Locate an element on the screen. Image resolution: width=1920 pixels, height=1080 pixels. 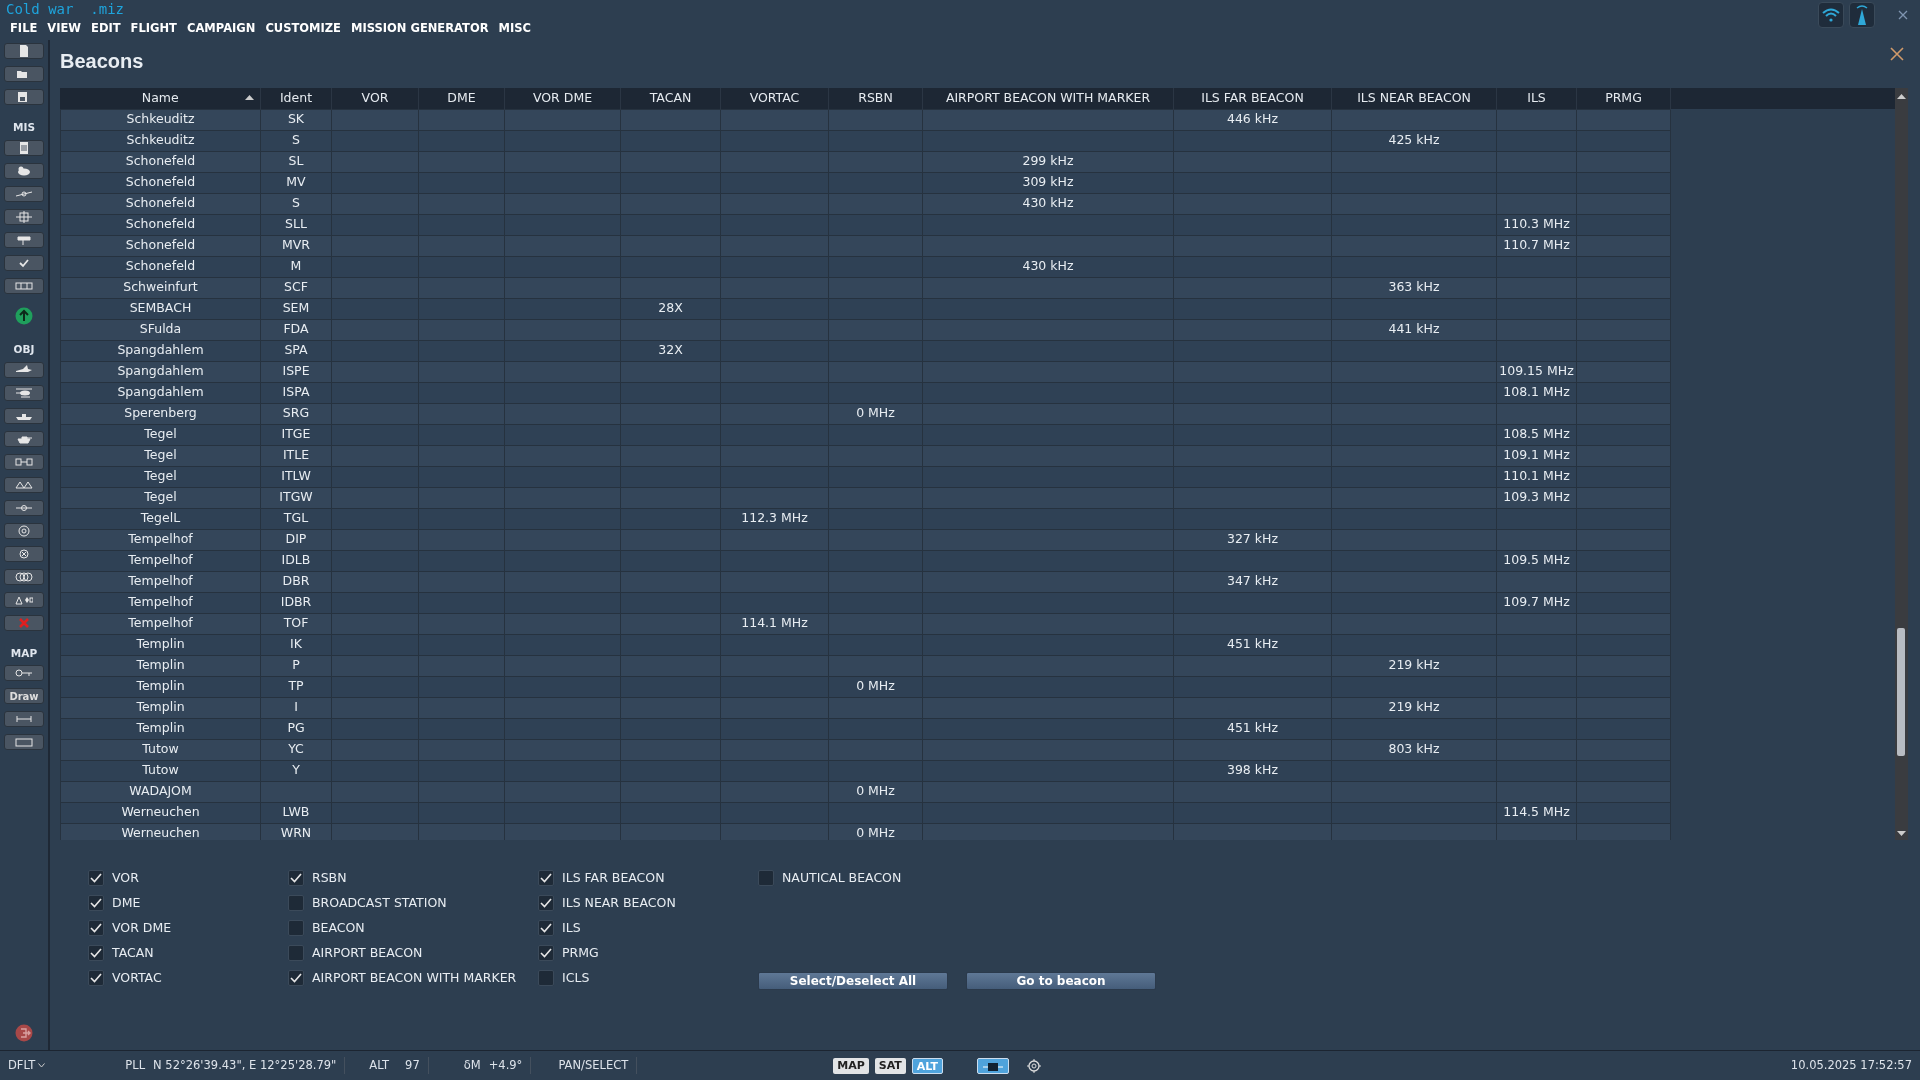
table-row: Tegel ITGE 108.5 MHz is located at coordinates (865, 434).